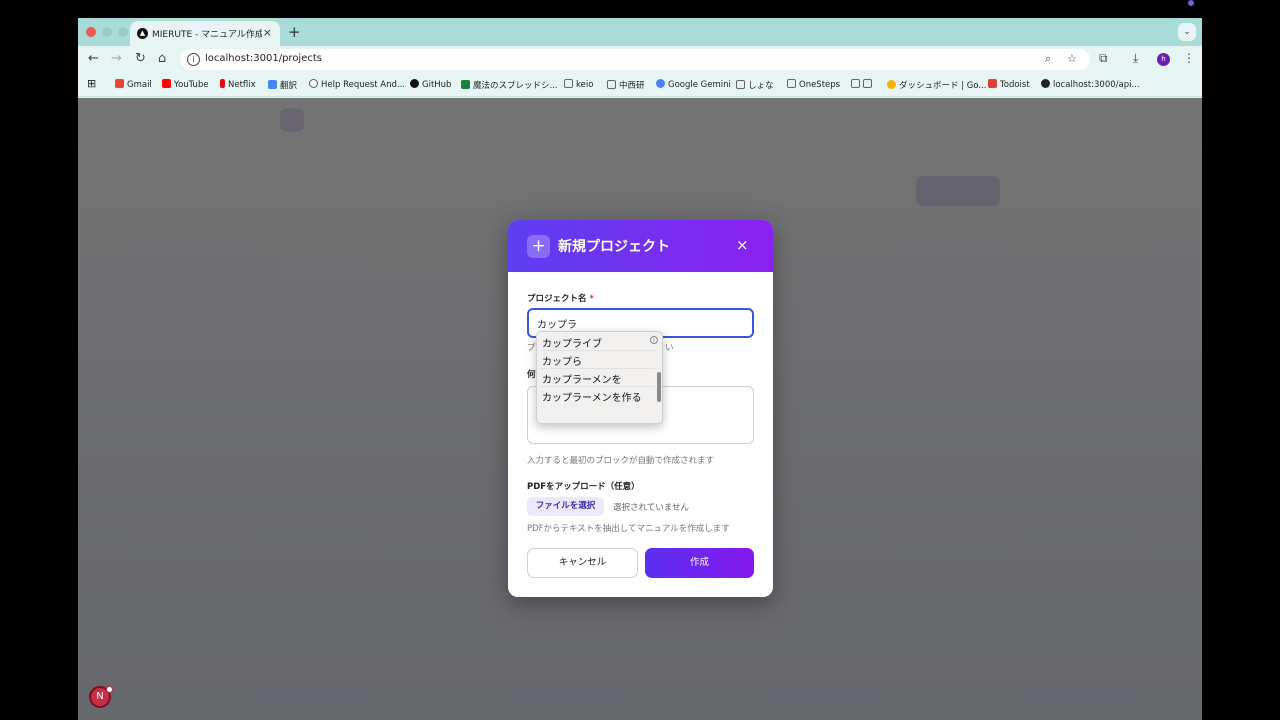 The image size is (1280, 720). Describe the element at coordinates (91, 32) in the screenshot. I see `close-window-button` at that location.